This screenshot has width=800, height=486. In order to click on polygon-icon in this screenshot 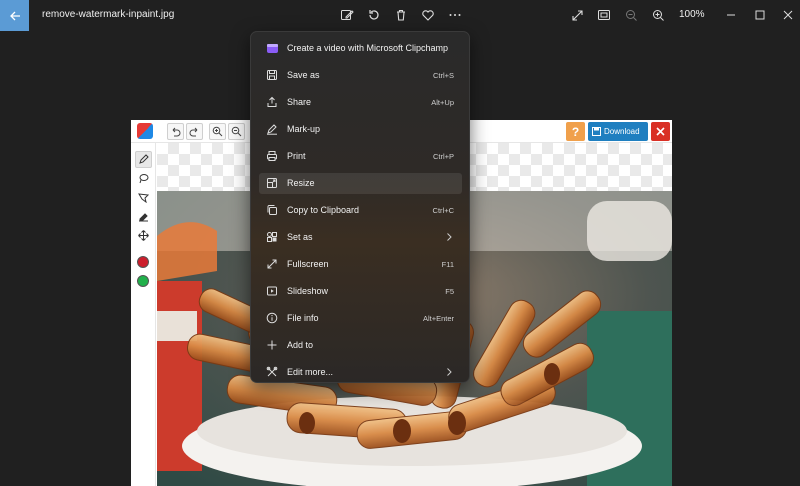, I will do `click(143, 198)`.